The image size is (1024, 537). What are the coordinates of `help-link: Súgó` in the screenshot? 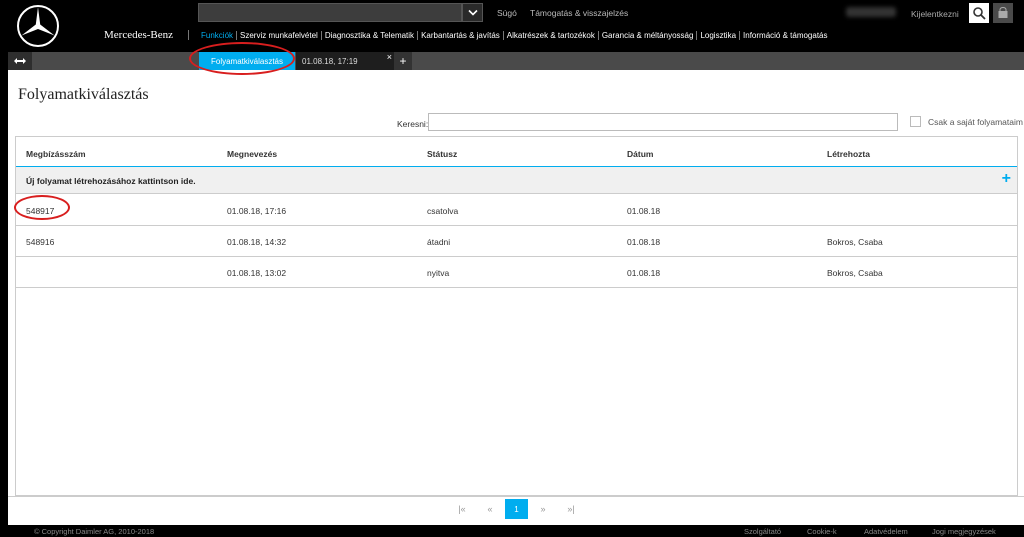 It's located at (507, 13).